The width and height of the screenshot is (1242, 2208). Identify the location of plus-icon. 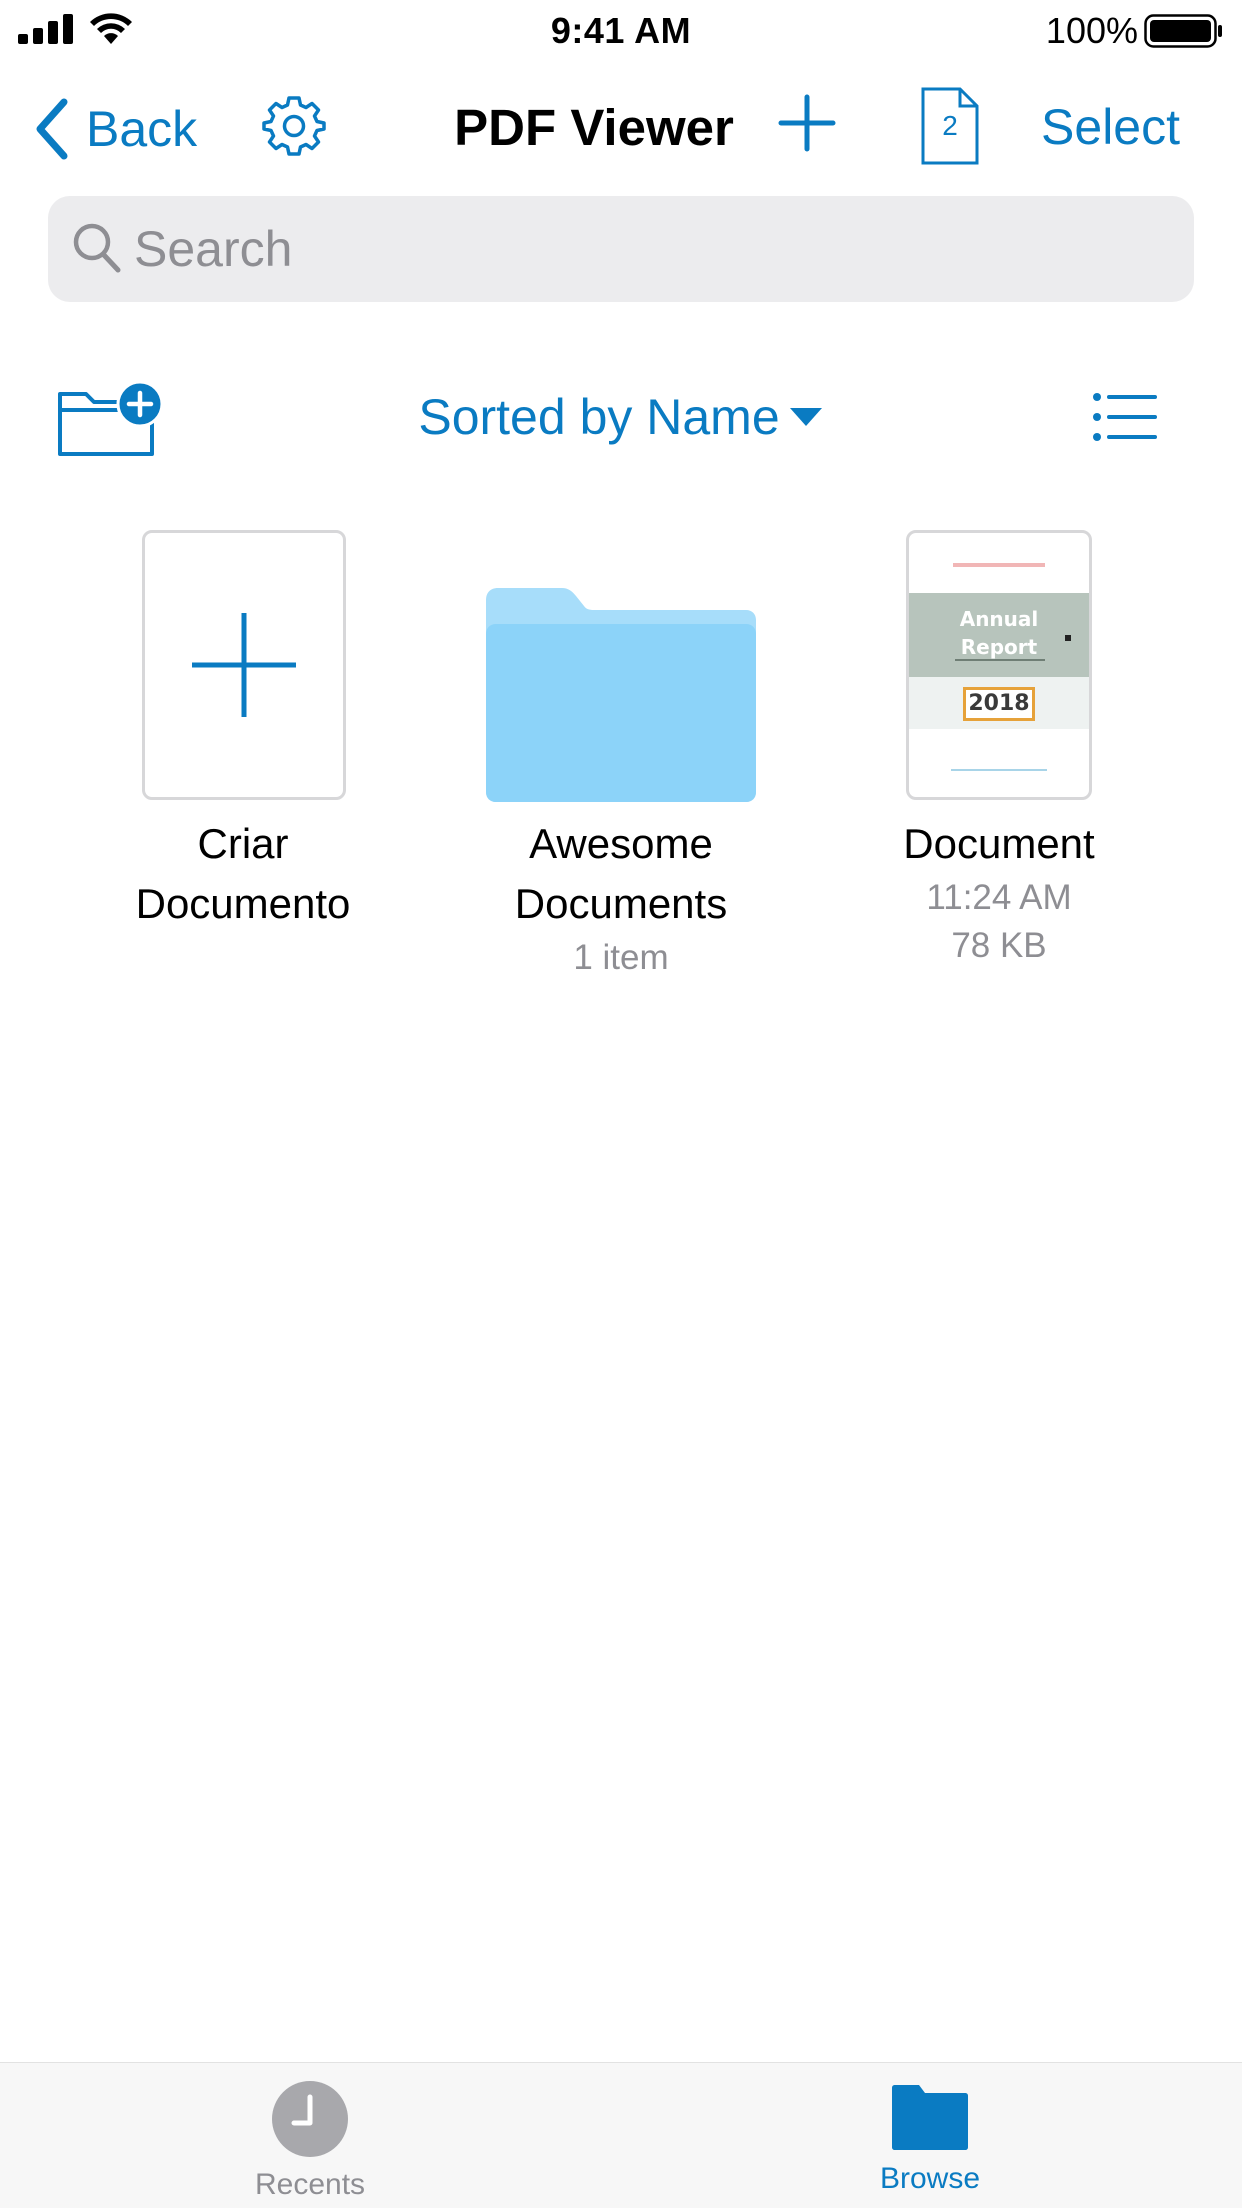
(244, 665).